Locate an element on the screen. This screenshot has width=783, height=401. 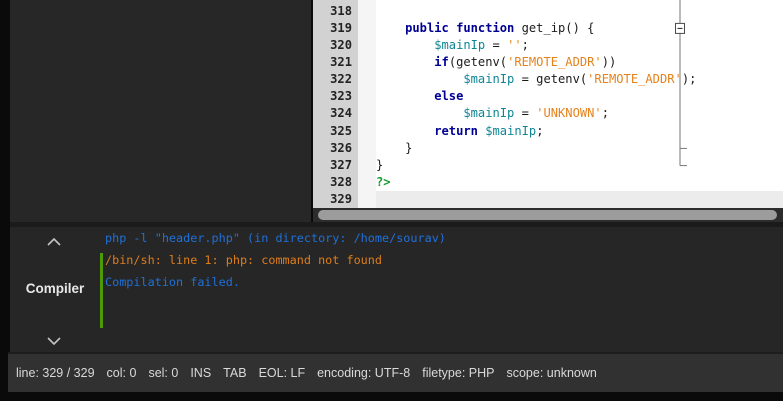
code-line-321: 321 if(getenv('REMOTE_ADDR')) is located at coordinates (548, 63).